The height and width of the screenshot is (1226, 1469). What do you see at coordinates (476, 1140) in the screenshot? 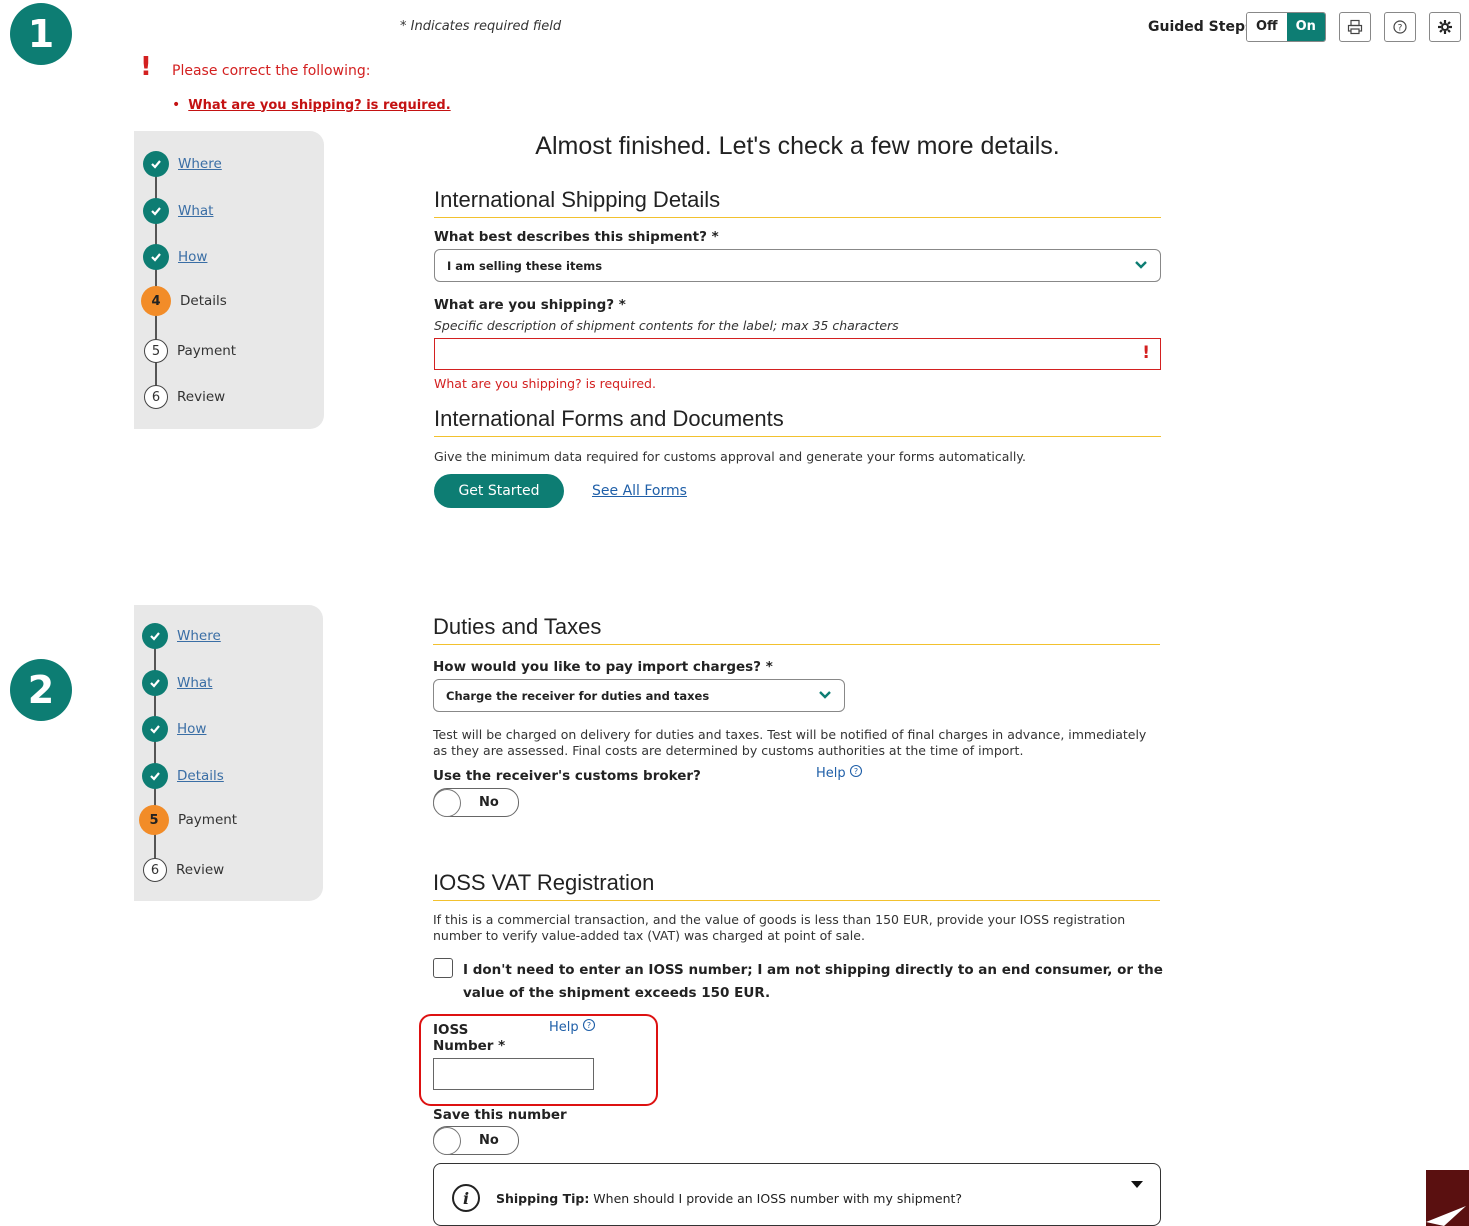
I see `save-number-toggle: No` at bounding box center [476, 1140].